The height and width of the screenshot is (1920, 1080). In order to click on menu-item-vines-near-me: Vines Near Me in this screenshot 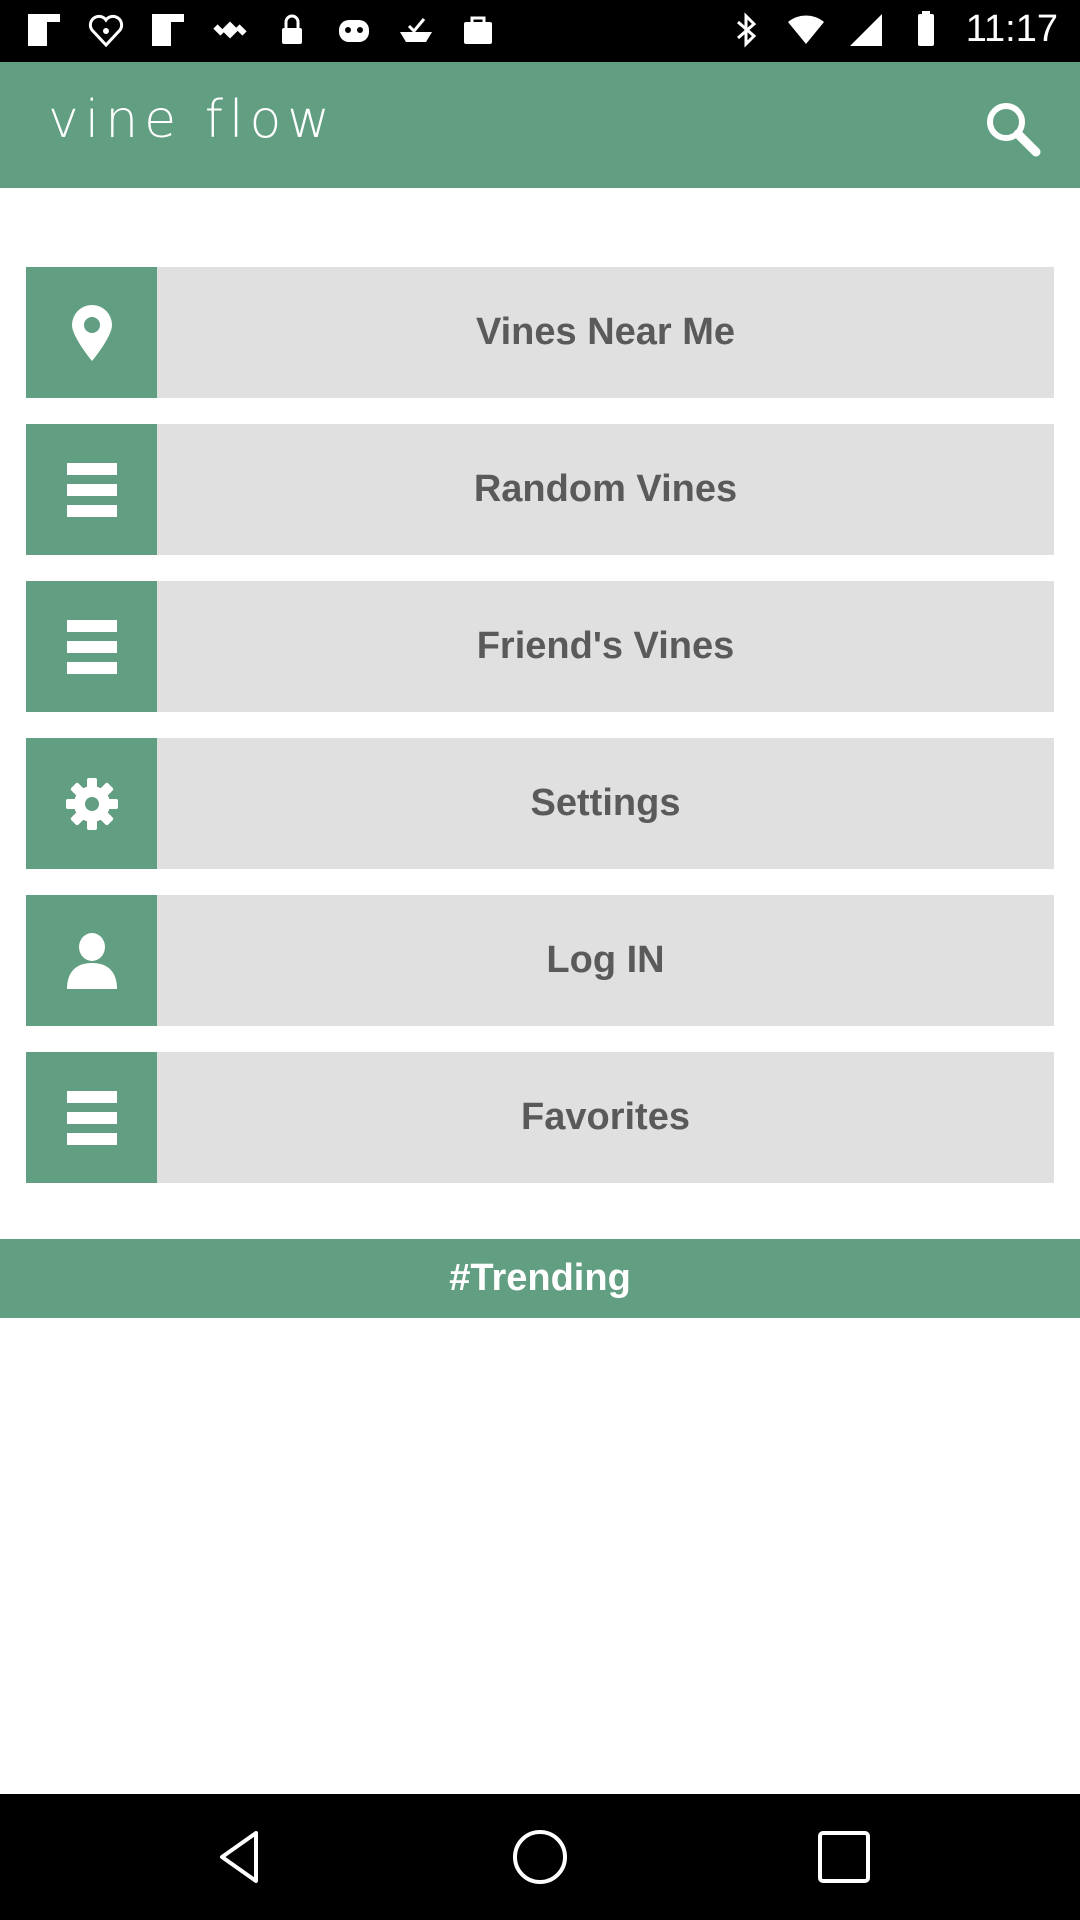, I will do `click(540, 332)`.